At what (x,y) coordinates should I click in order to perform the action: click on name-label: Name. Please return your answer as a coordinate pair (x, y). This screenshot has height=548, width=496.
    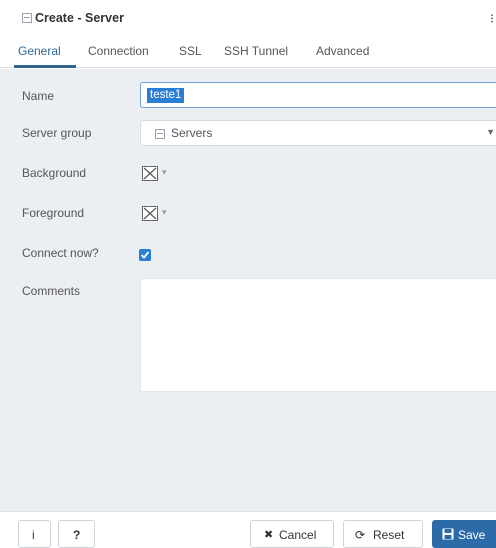
    Looking at the image, I should click on (38, 96).